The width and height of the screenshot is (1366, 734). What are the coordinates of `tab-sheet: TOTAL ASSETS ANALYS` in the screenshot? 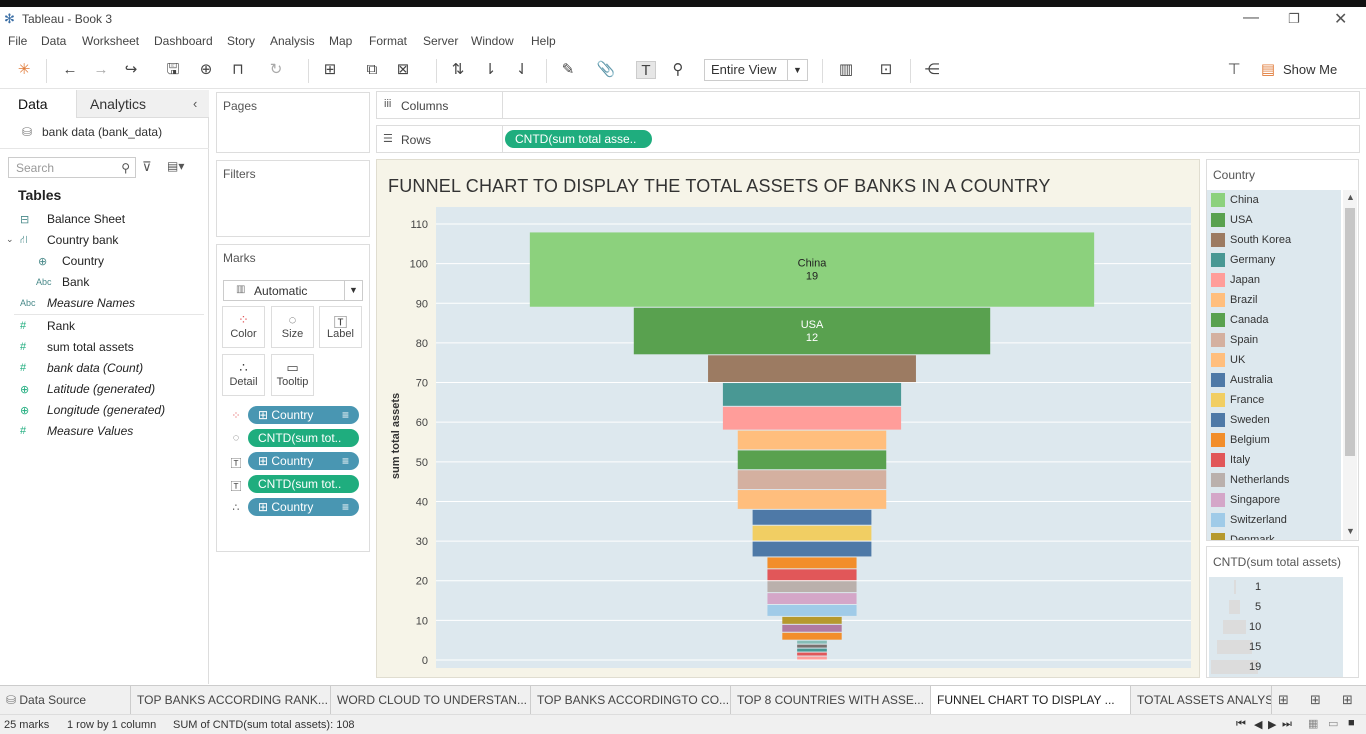 It's located at (1201, 700).